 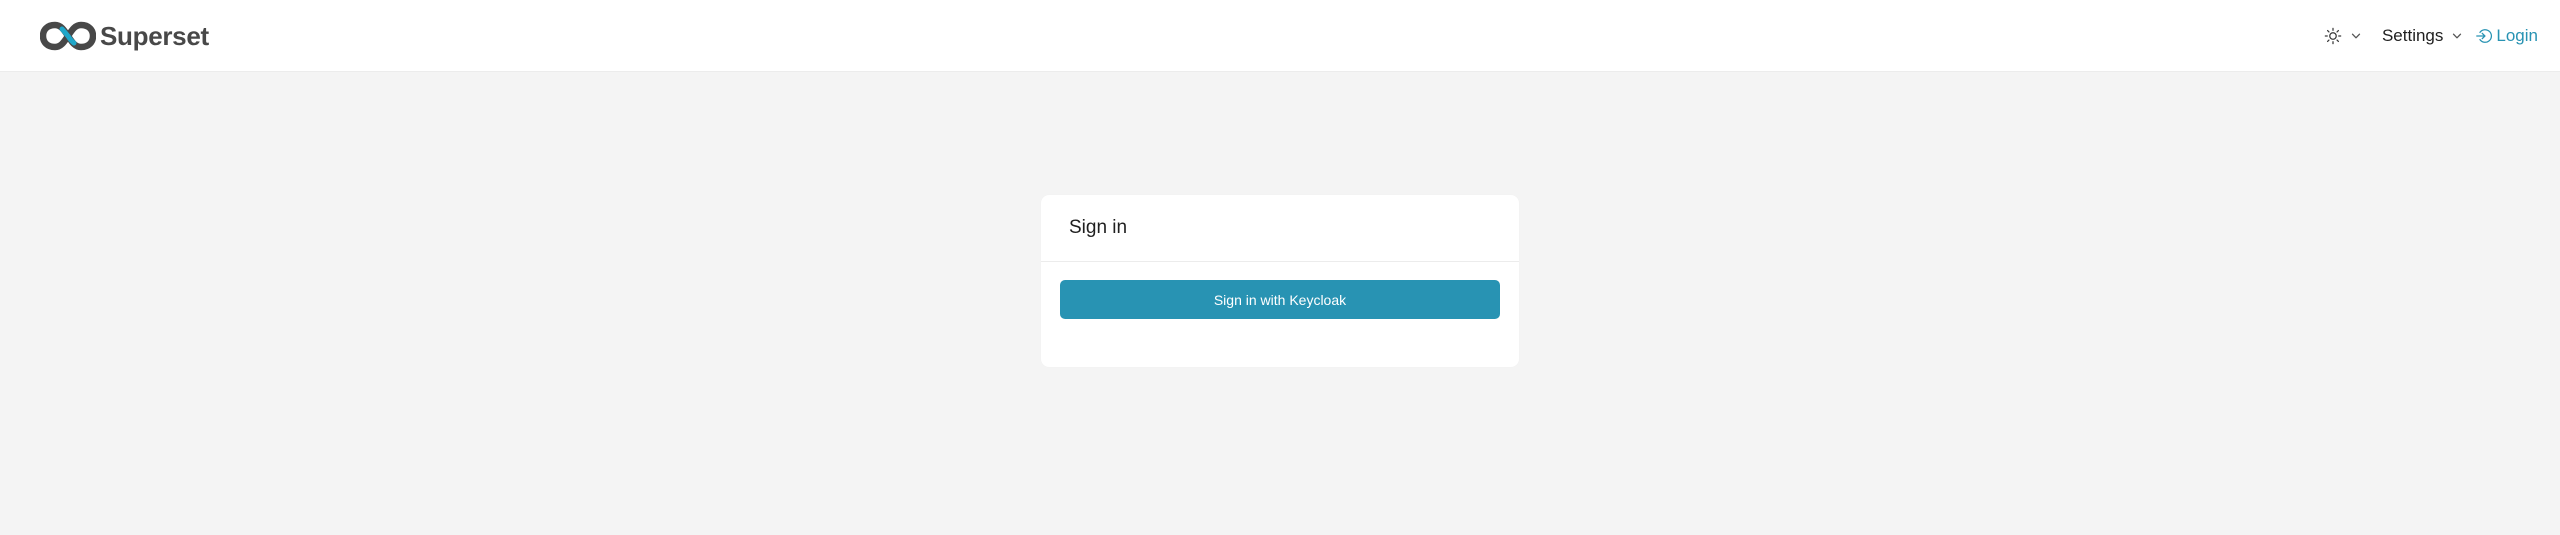 I want to click on sign-in-card: Sign in Sign in with Keycloak, so click(x=1280, y=281).